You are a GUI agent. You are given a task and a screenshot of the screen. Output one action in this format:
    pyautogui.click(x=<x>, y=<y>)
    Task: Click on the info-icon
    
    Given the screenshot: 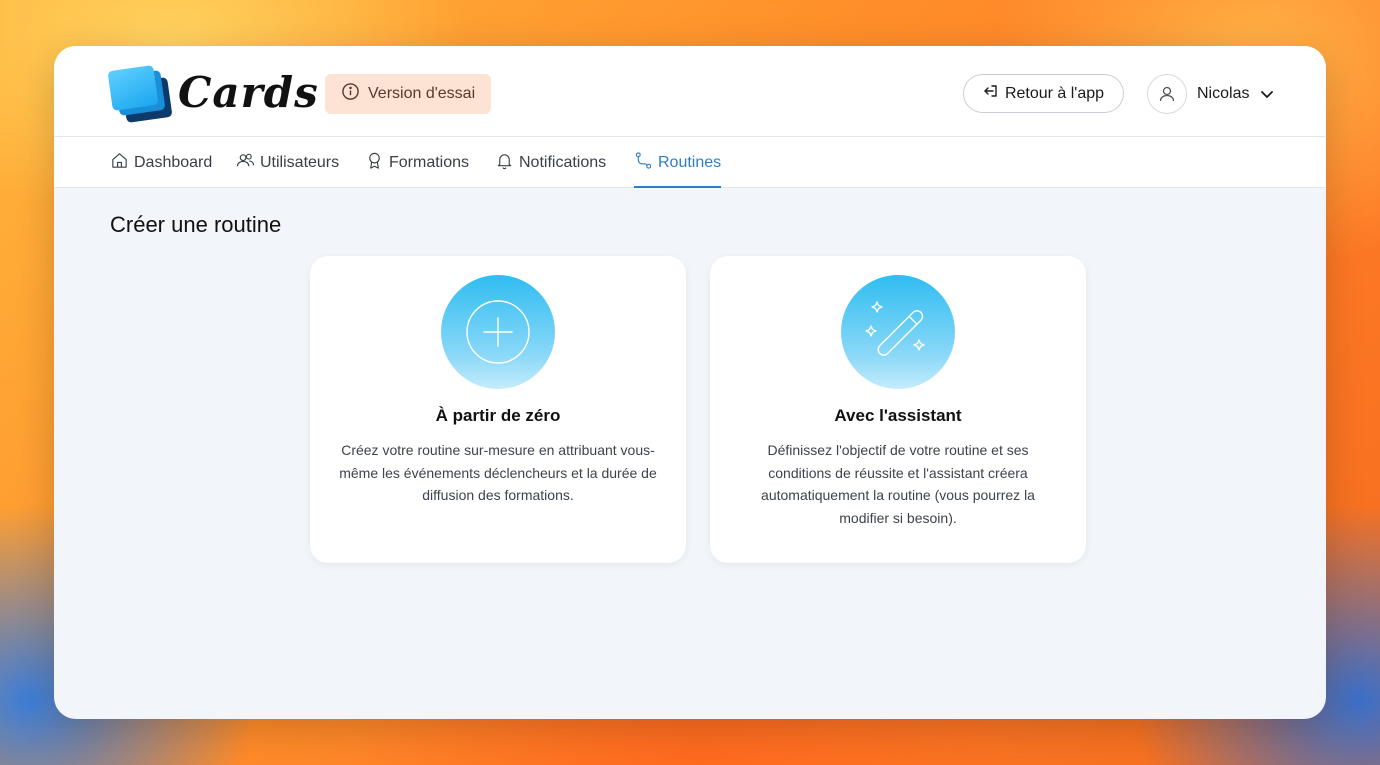 What is the action you would take?
    pyautogui.click(x=350, y=94)
    